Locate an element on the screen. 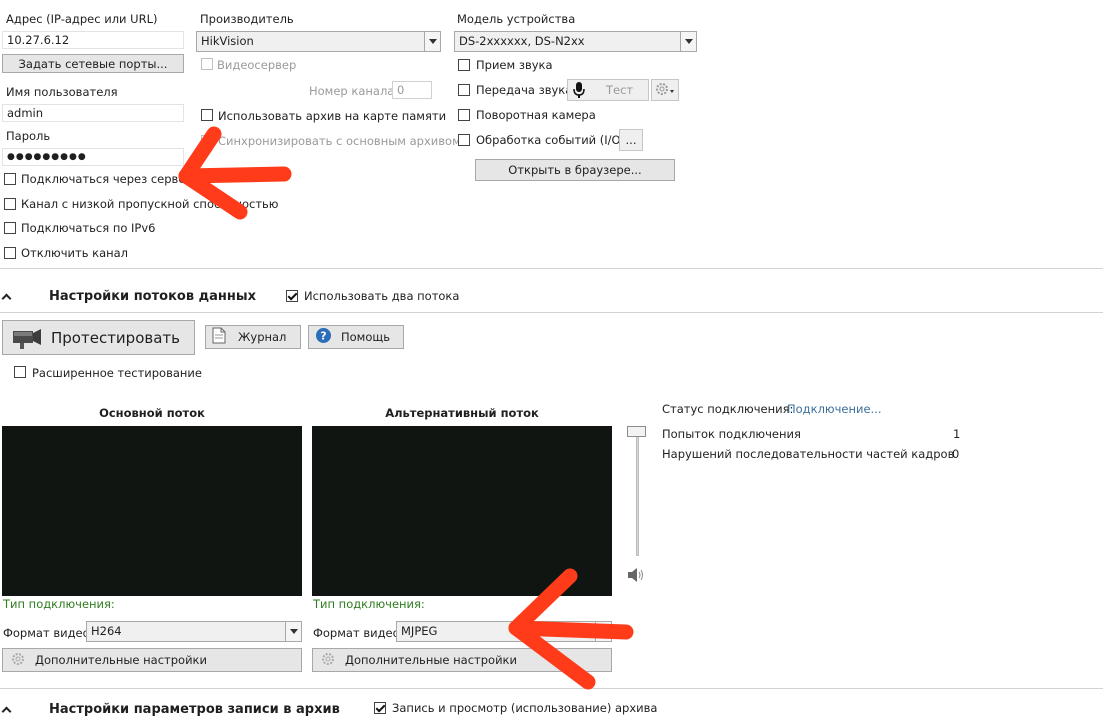  extended-test-label: Расширенное тестирование is located at coordinates (117, 373).